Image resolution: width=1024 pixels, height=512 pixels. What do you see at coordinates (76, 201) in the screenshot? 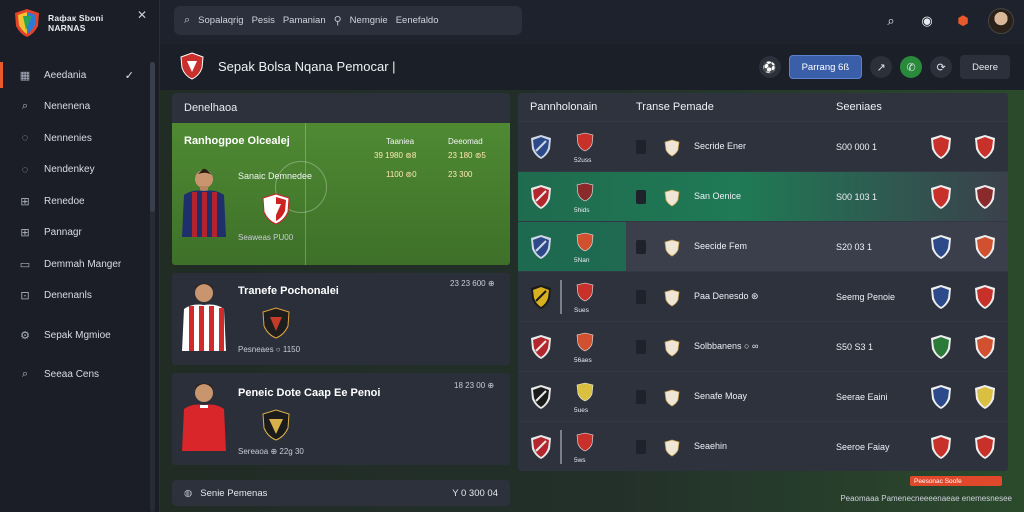
I see `sidebar-item-4: ⊞ Renedoe` at bounding box center [76, 201].